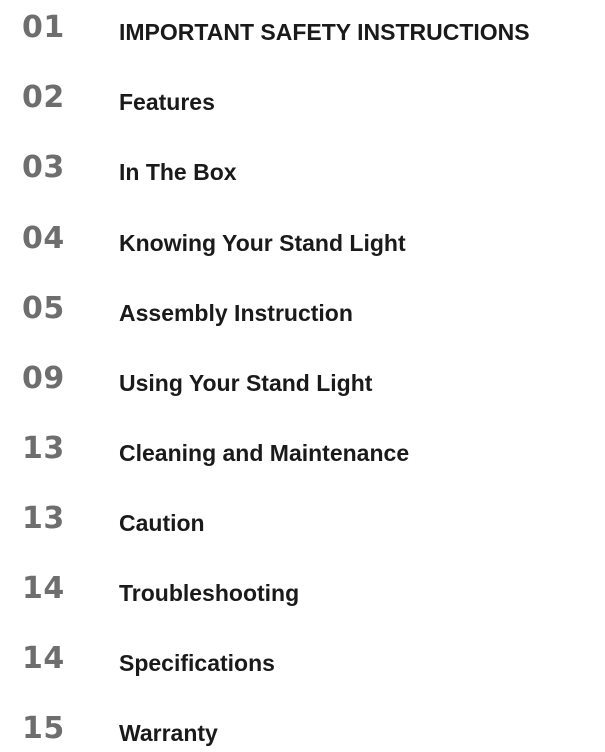 The image size is (605, 752). What do you see at coordinates (246, 383) in the screenshot?
I see `toc-entry-title: Using Your Stand Light` at bounding box center [246, 383].